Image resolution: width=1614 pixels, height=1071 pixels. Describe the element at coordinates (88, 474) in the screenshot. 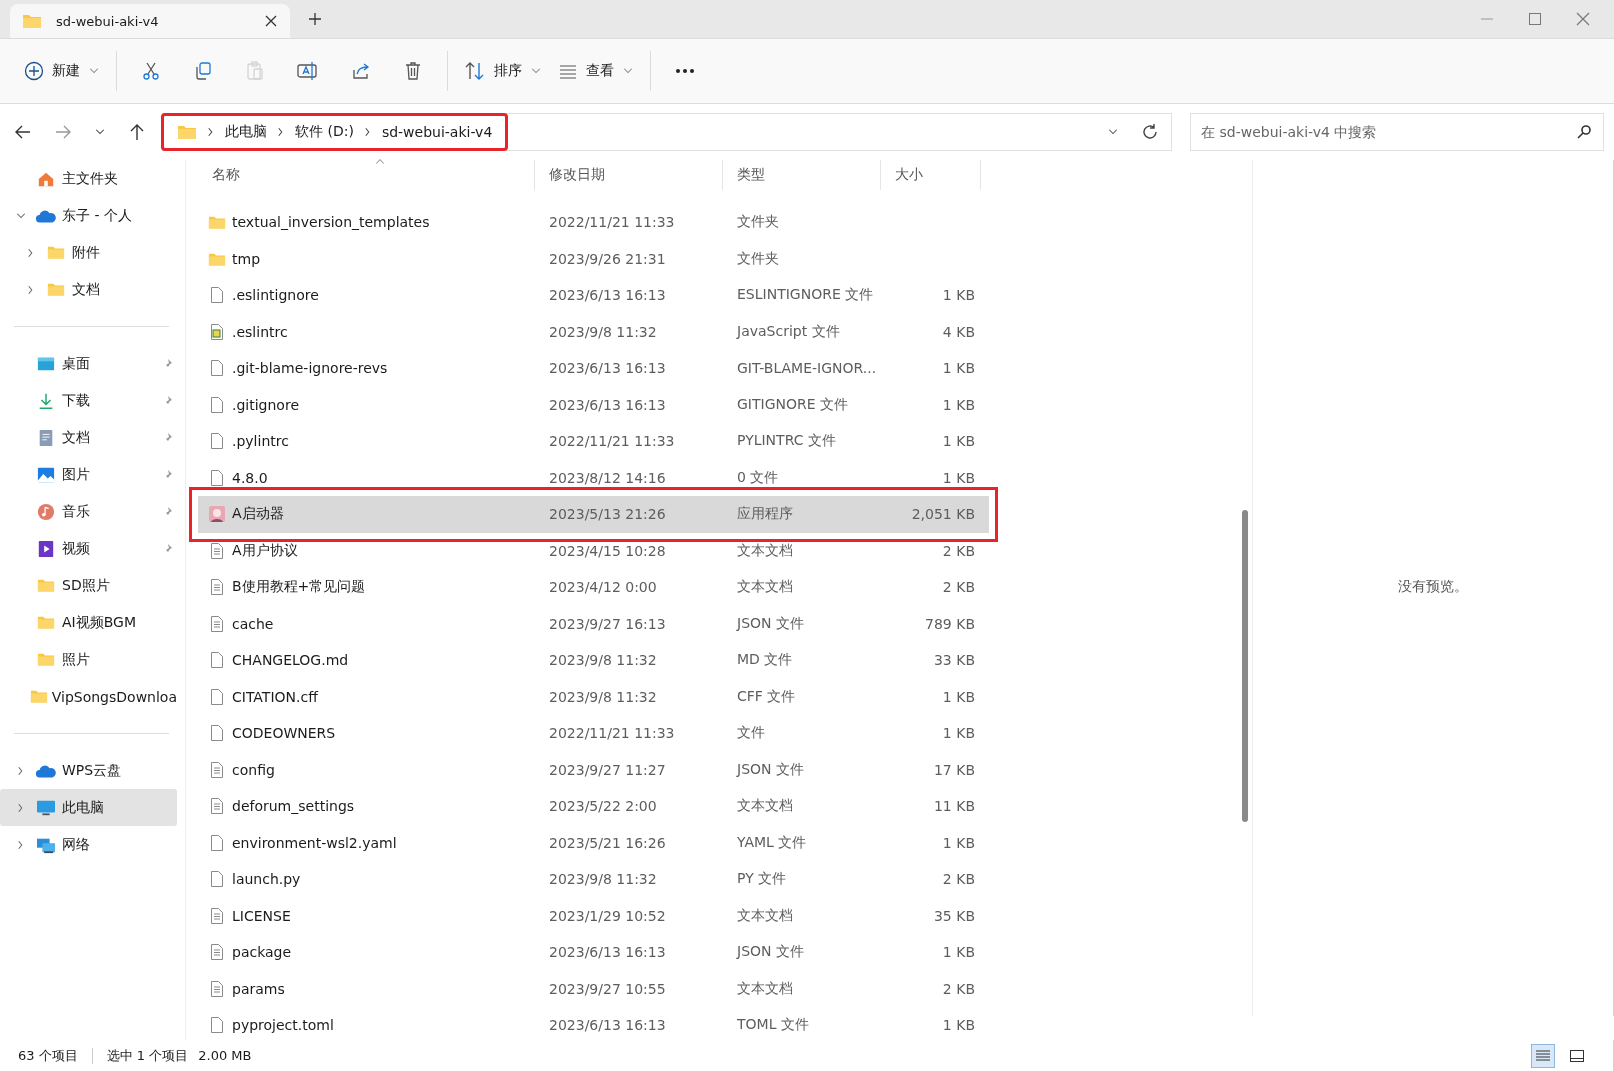

I see `sidebar-item: 图片` at that location.